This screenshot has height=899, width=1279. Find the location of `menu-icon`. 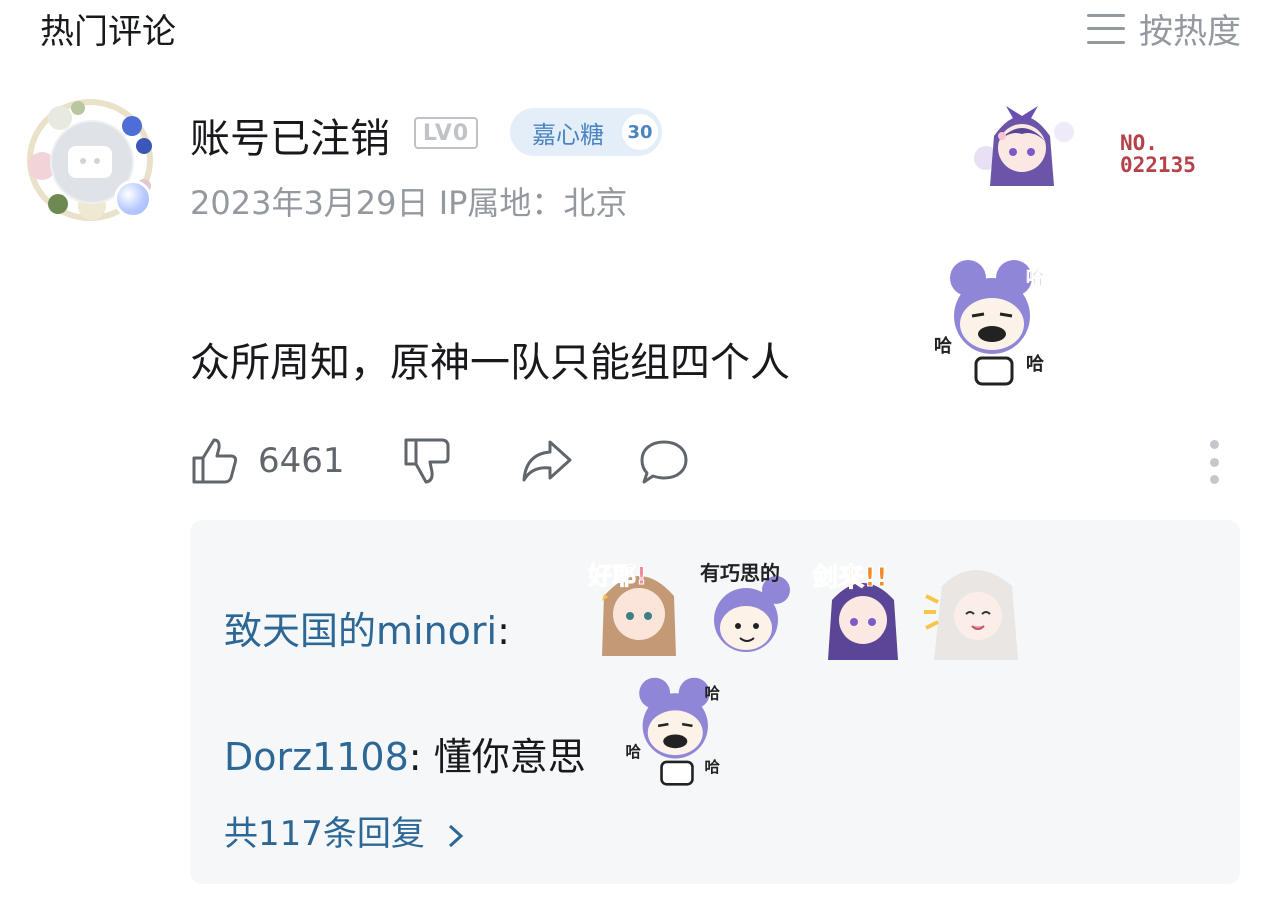

menu-icon is located at coordinates (1106, 28).